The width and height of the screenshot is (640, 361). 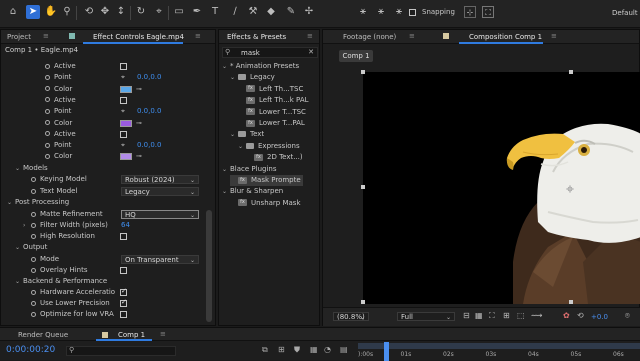 What do you see at coordinates (125, 225) in the screenshot?
I see `filter-width-value: 64` at bounding box center [125, 225].